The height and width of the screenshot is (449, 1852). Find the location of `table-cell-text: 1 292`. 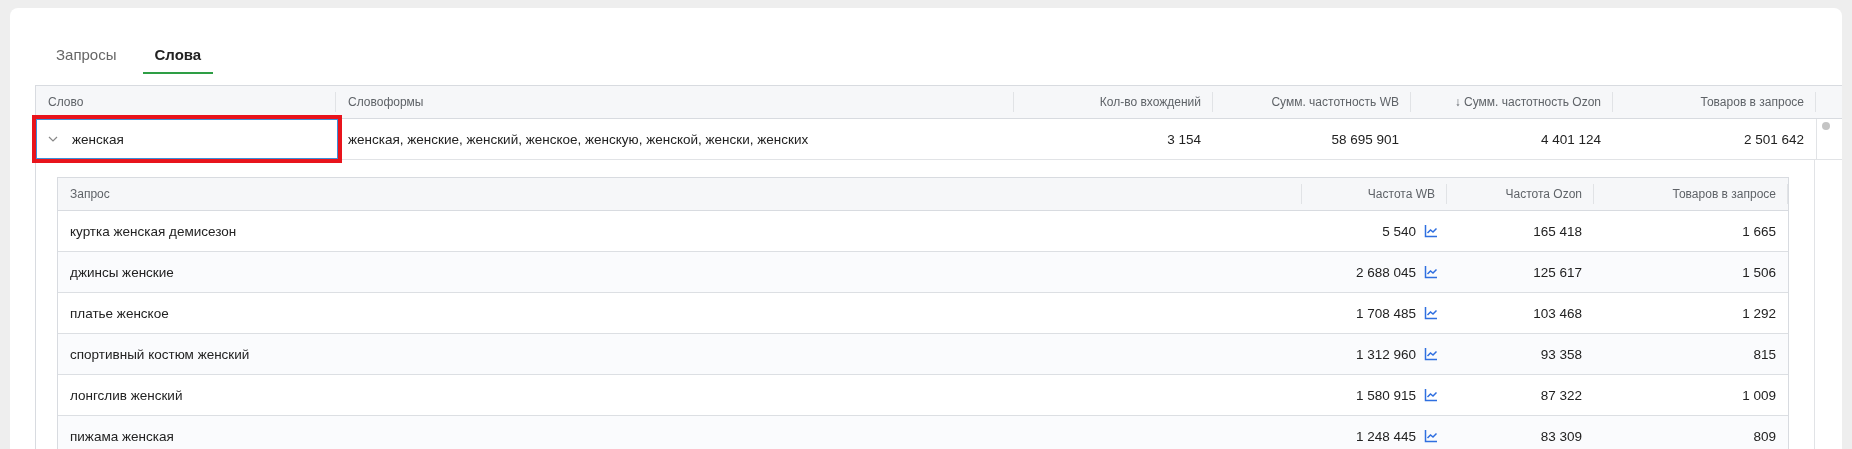

table-cell-text: 1 292 is located at coordinates (1759, 313).